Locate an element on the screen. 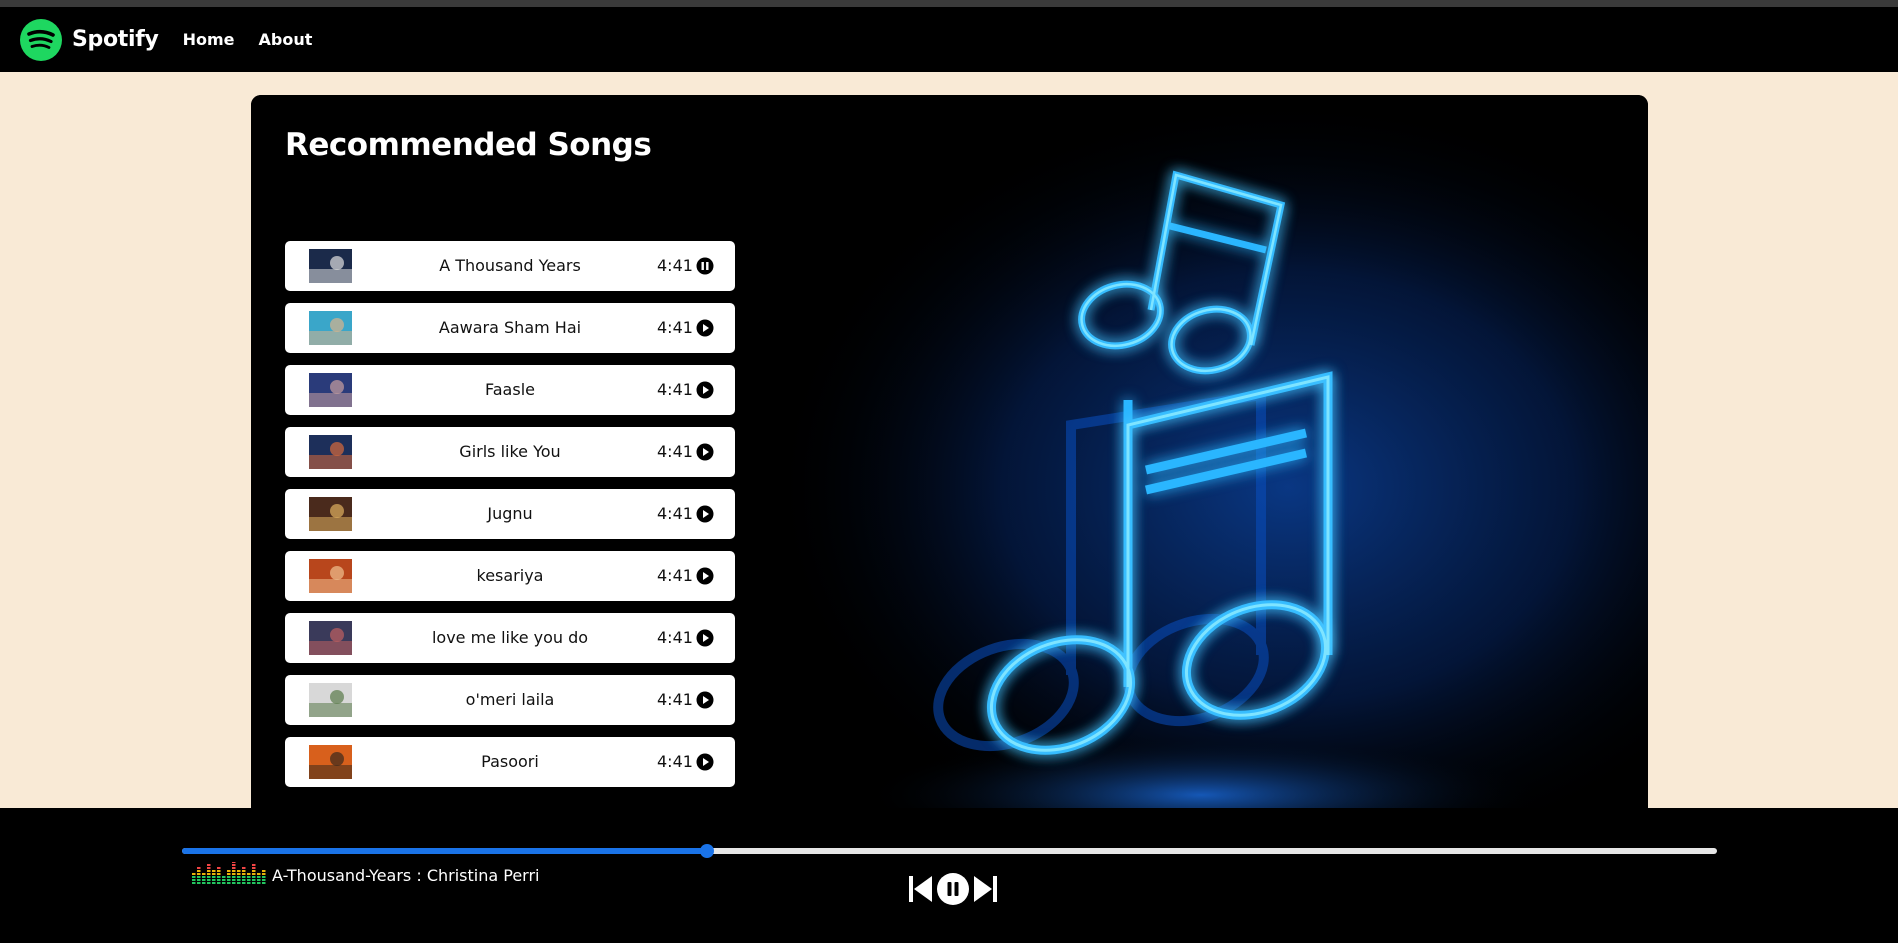 The width and height of the screenshot is (1898, 943). song-name: Faasle is located at coordinates (510, 389).